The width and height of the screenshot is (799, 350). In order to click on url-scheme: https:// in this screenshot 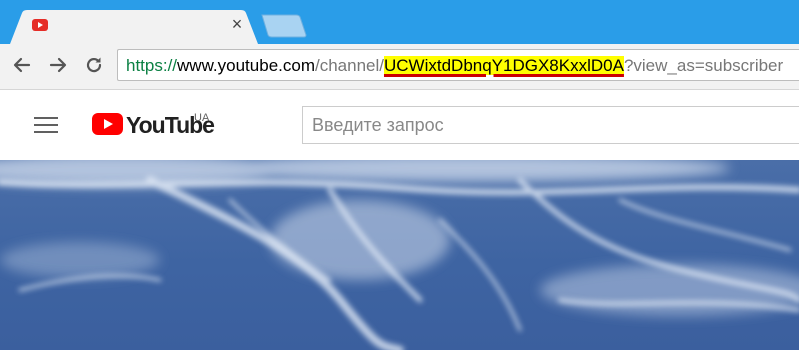, I will do `click(152, 65)`.